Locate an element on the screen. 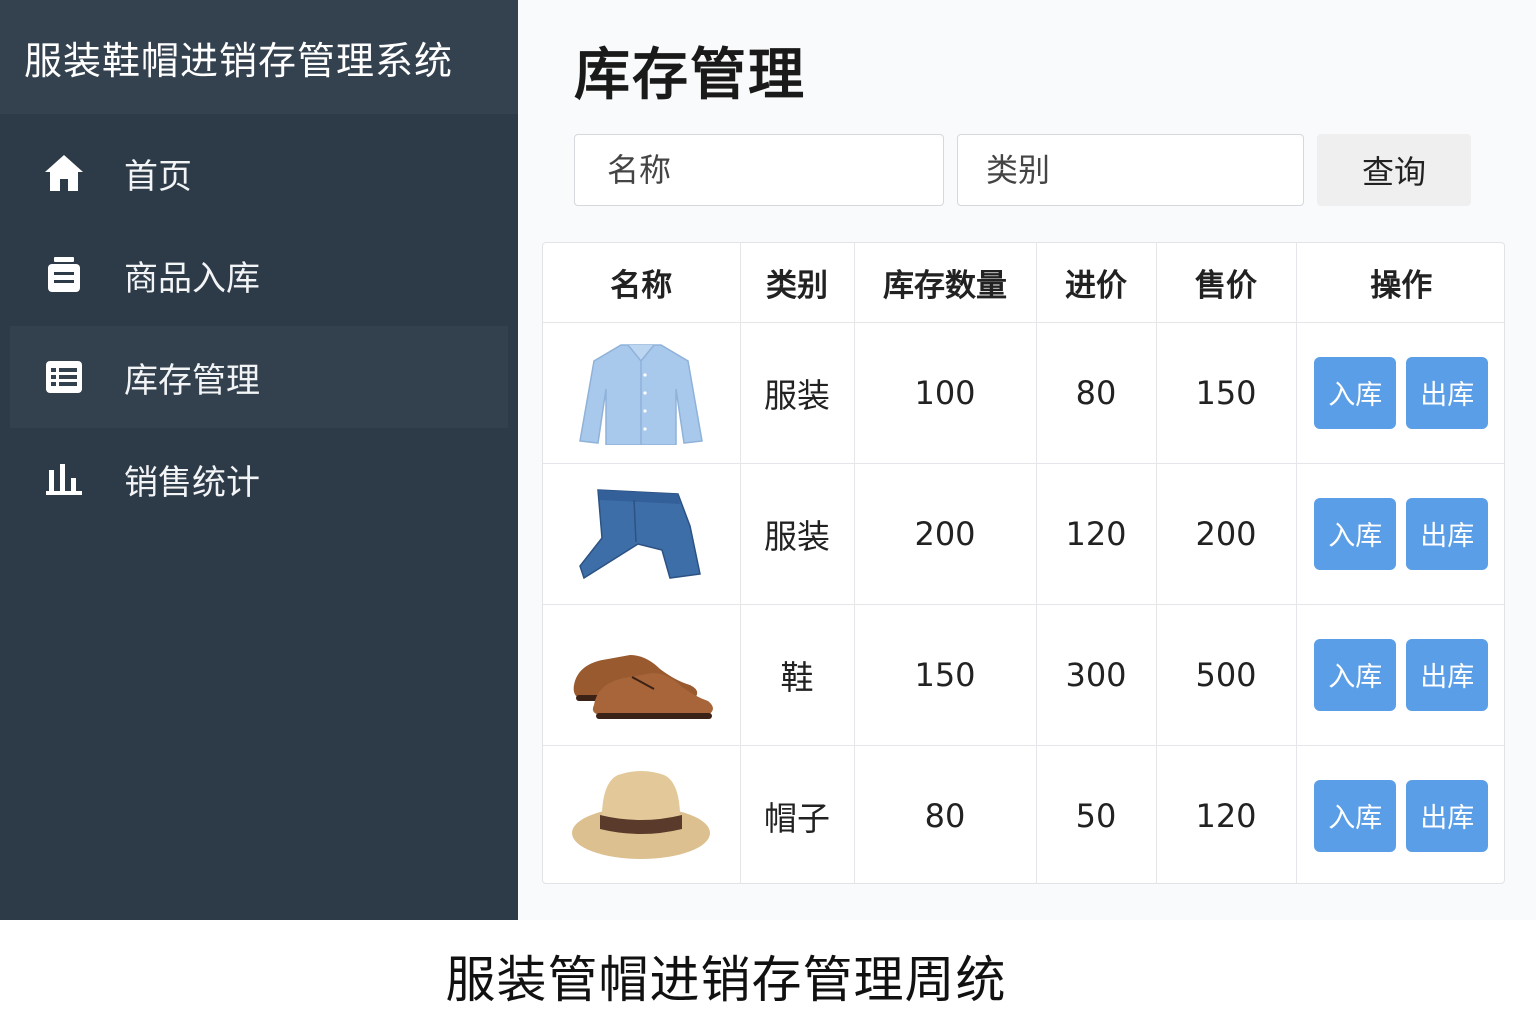  page-title: 库存管理 is located at coordinates (690, 75).